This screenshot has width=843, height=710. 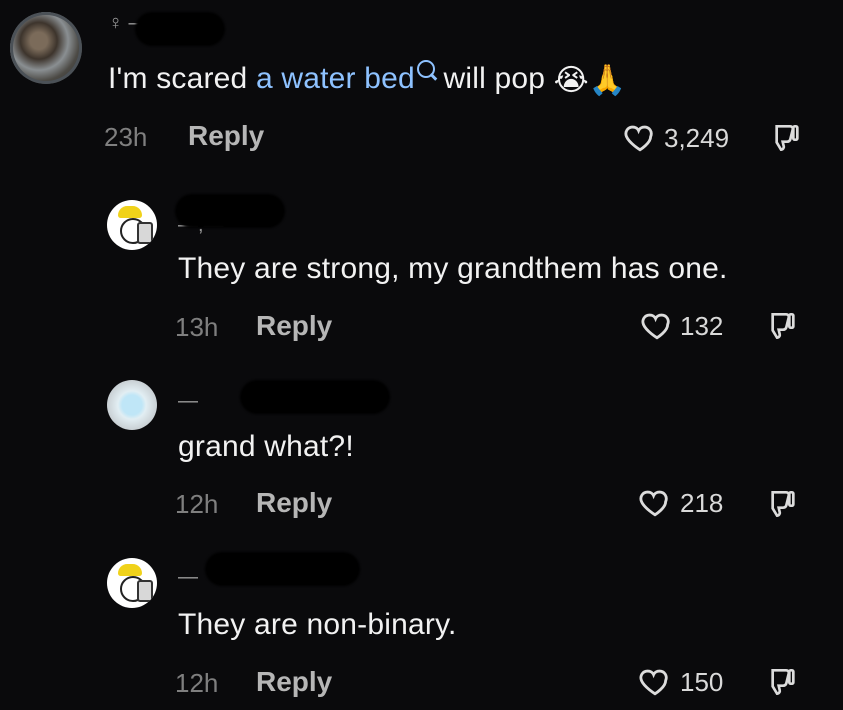 What do you see at coordinates (335, 78) in the screenshot?
I see `search-link: a water bed` at bounding box center [335, 78].